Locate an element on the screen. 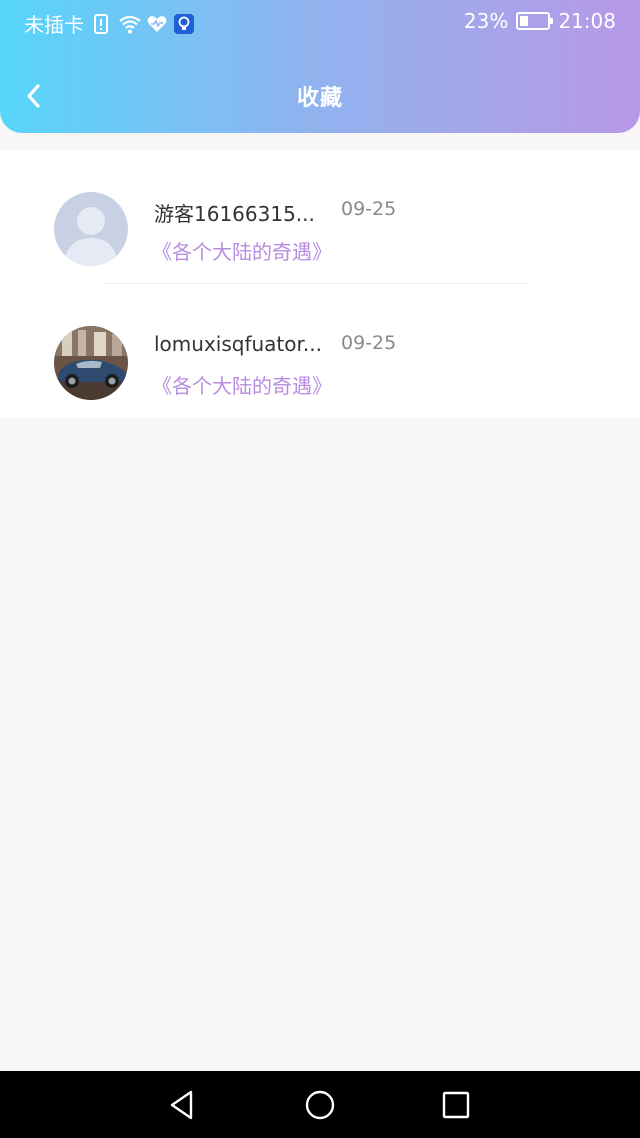  system-home-button is located at coordinates (320, 1105).